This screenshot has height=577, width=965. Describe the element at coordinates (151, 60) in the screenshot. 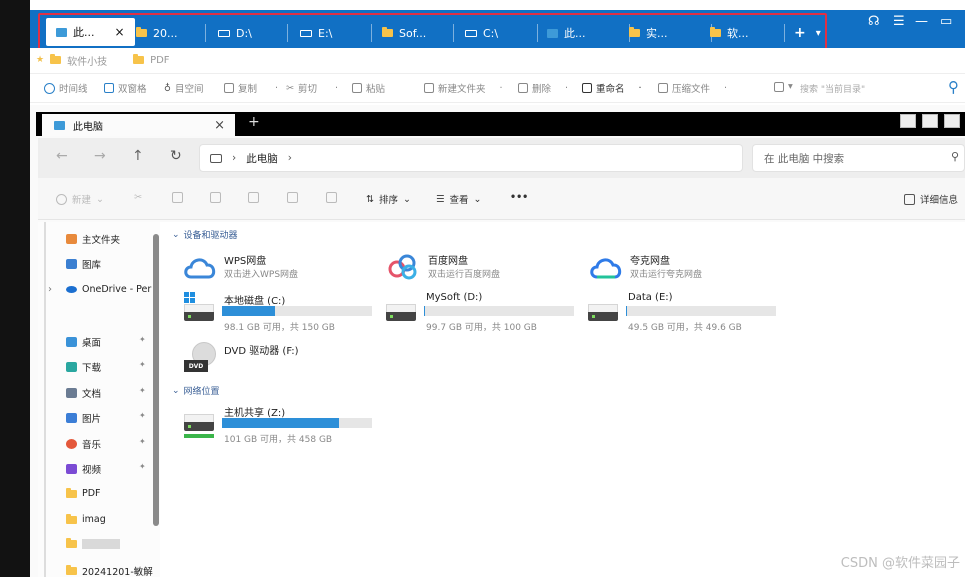

I see `bookmark-item: PDF` at that location.